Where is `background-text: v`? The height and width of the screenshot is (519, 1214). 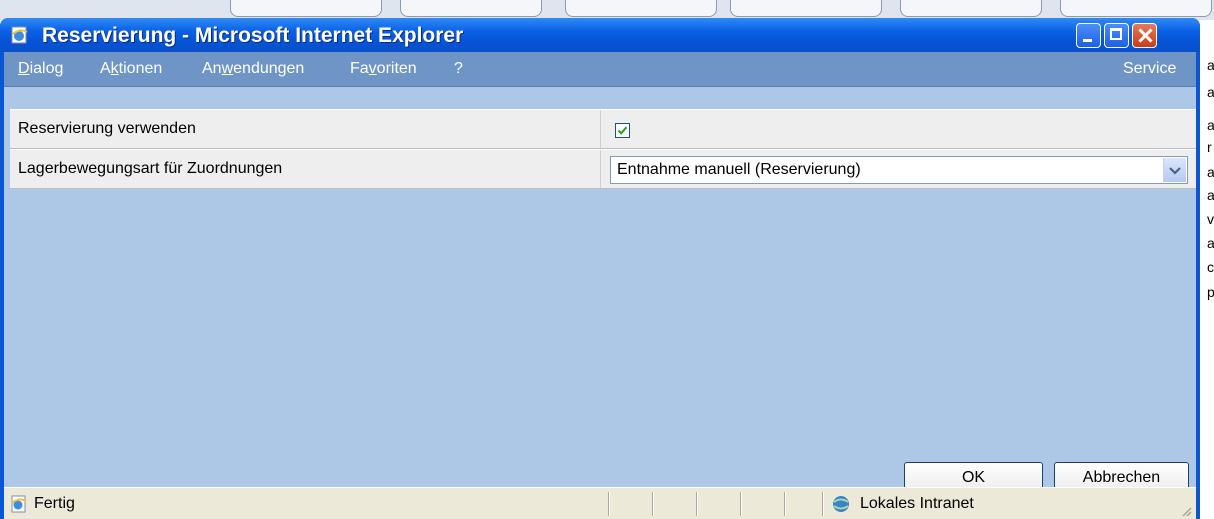
background-text: v is located at coordinates (1210, 219).